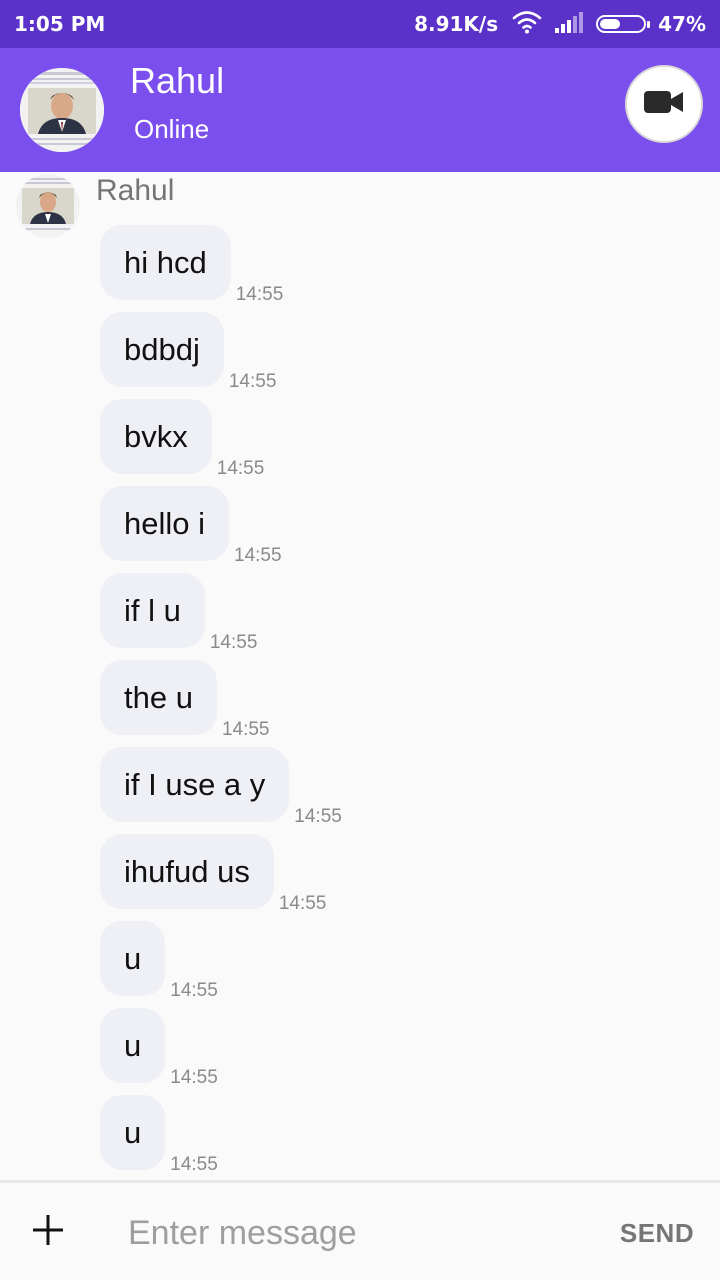 This screenshot has height=1280, width=720. What do you see at coordinates (177, 80) in the screenshot?
I see `contact-name: Rahul` at bounding box center [177, 80].